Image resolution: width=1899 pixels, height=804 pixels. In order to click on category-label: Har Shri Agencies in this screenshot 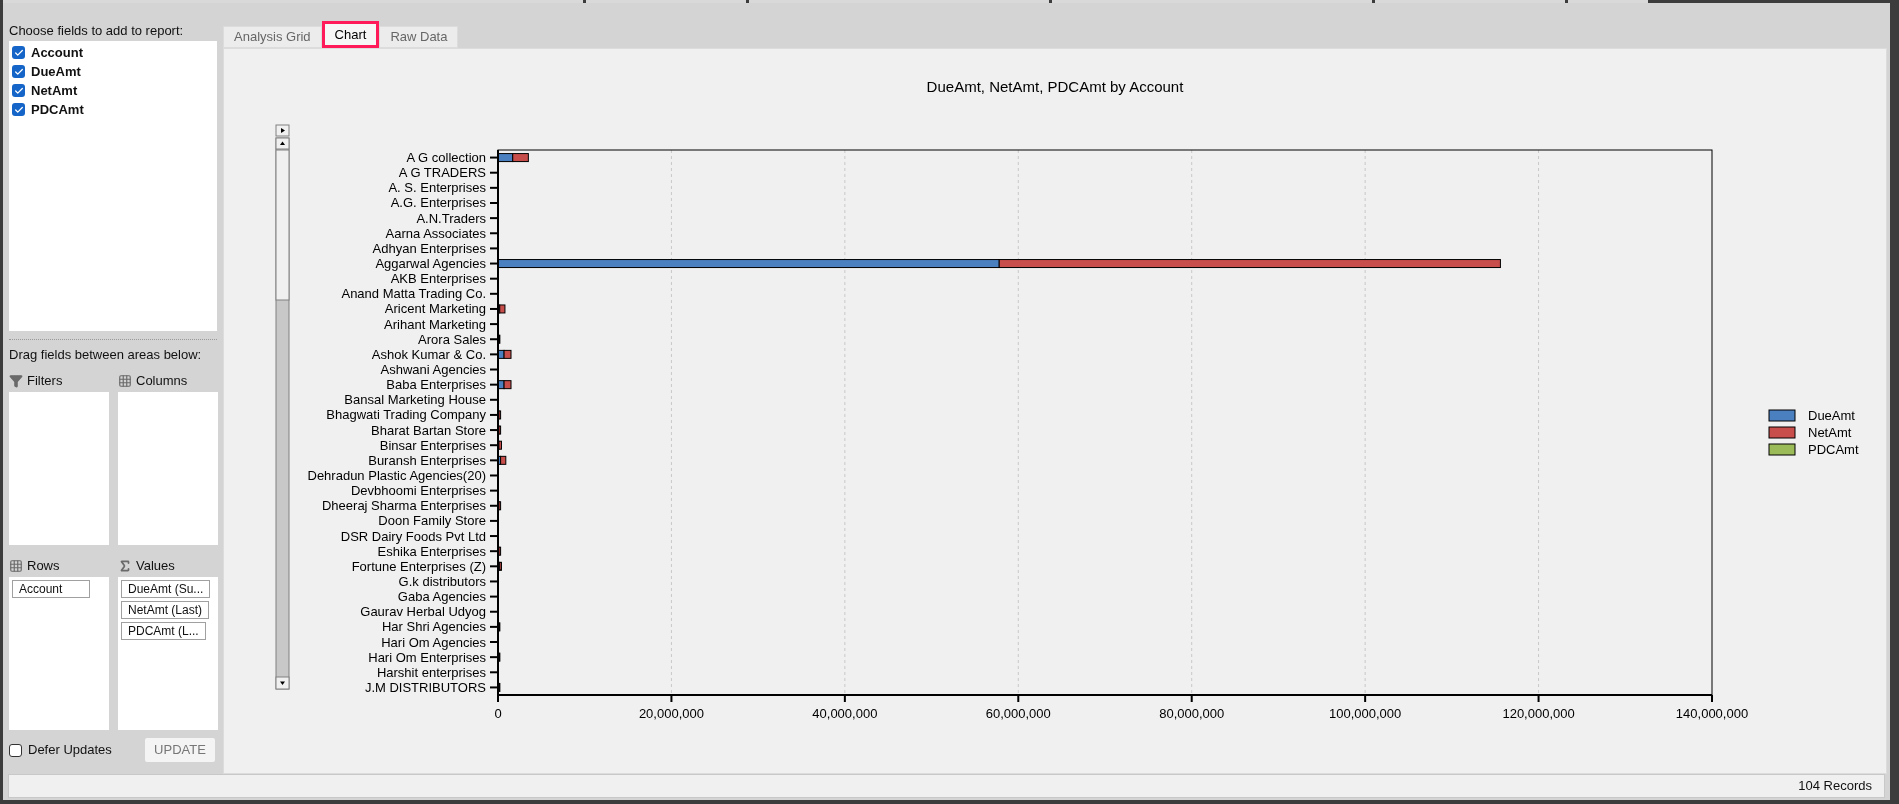, I will do `click(433, 627)`.